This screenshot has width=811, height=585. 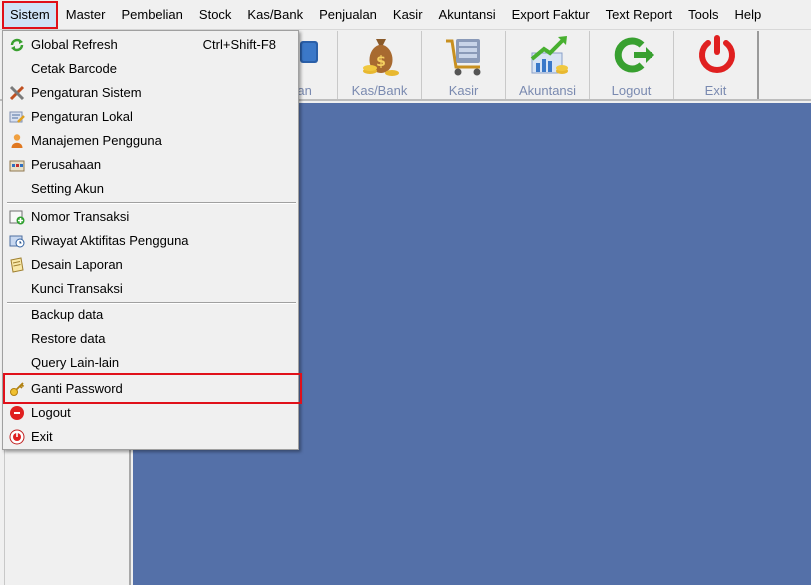 I want to click on toolbar-logout-button: Logout, so click(x=632, y=65).